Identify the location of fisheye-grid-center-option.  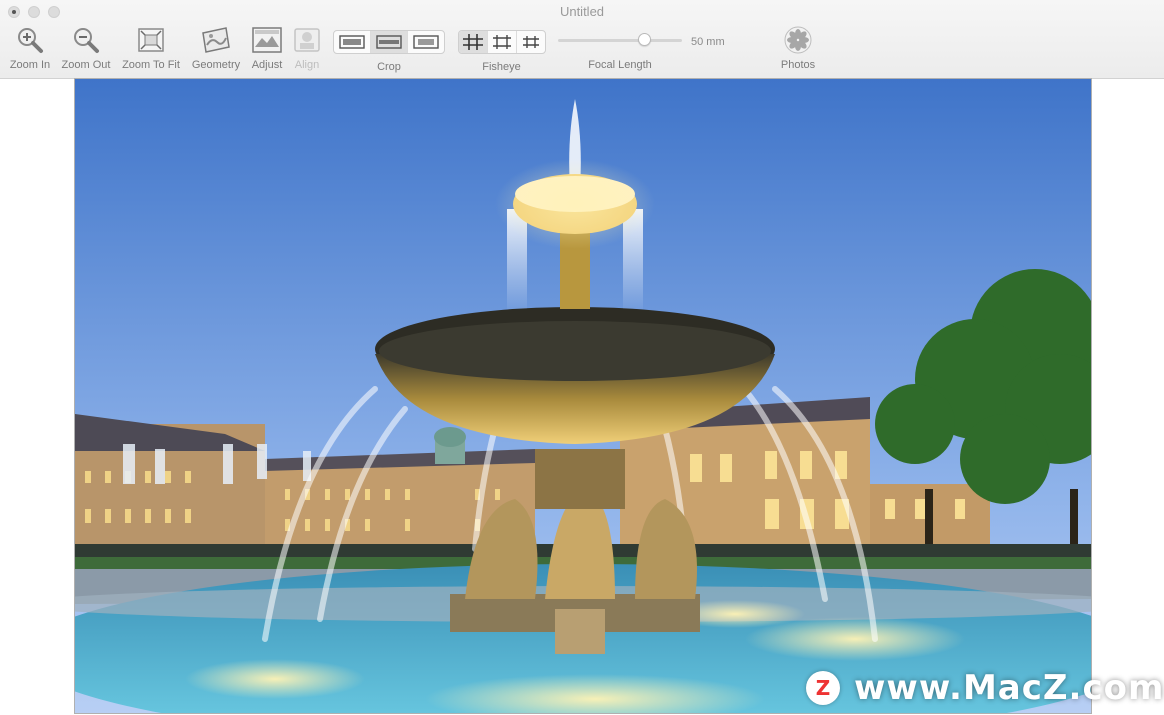
(531, 42).